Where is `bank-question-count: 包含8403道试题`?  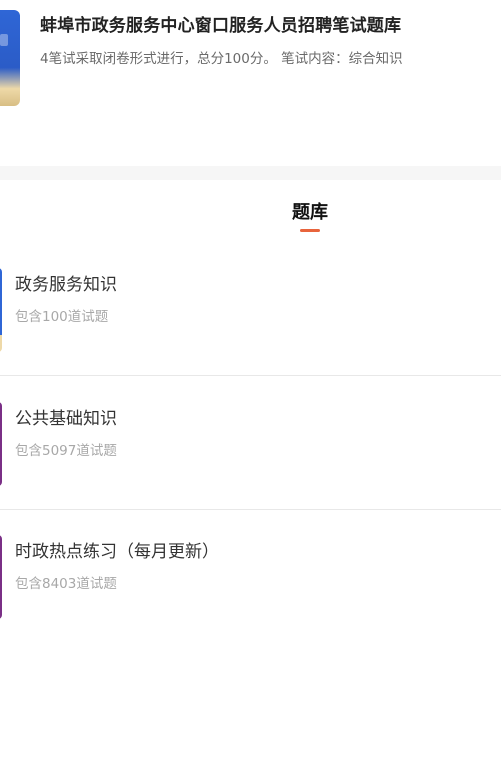 bank-question-count: 包含8403道试题 is located at coordinates (66, 584).